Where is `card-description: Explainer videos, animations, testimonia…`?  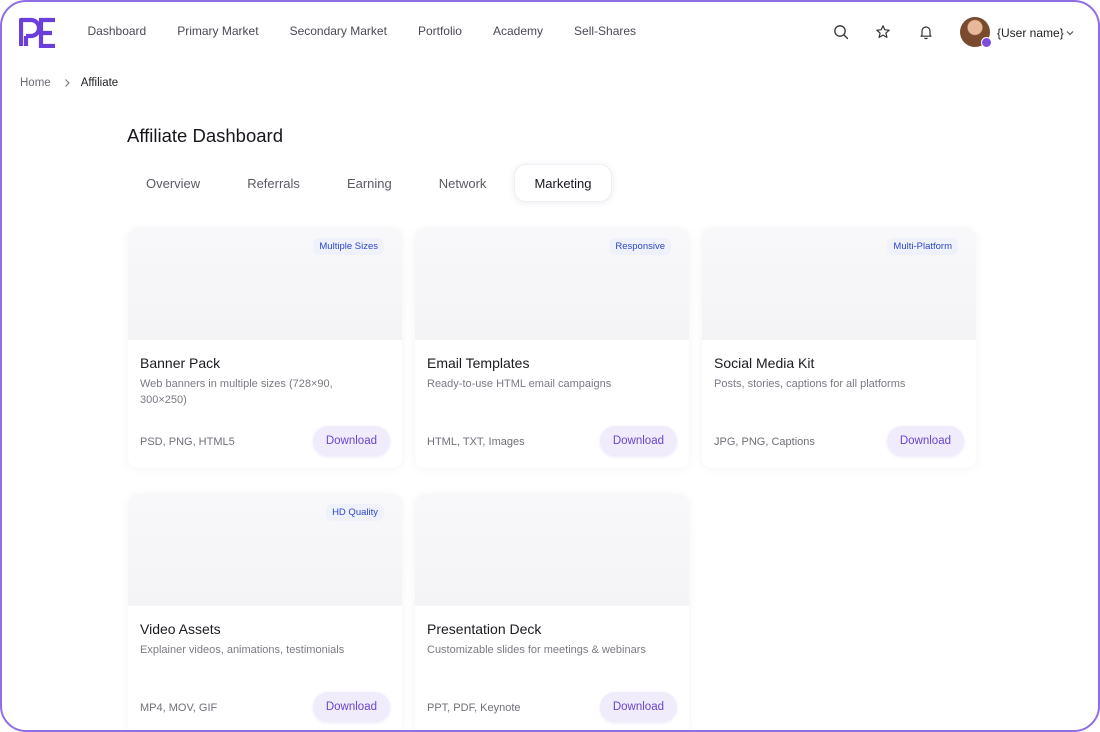 card-description: Explainer videos, animations, testimonia… is located at coordinates (242, 650).